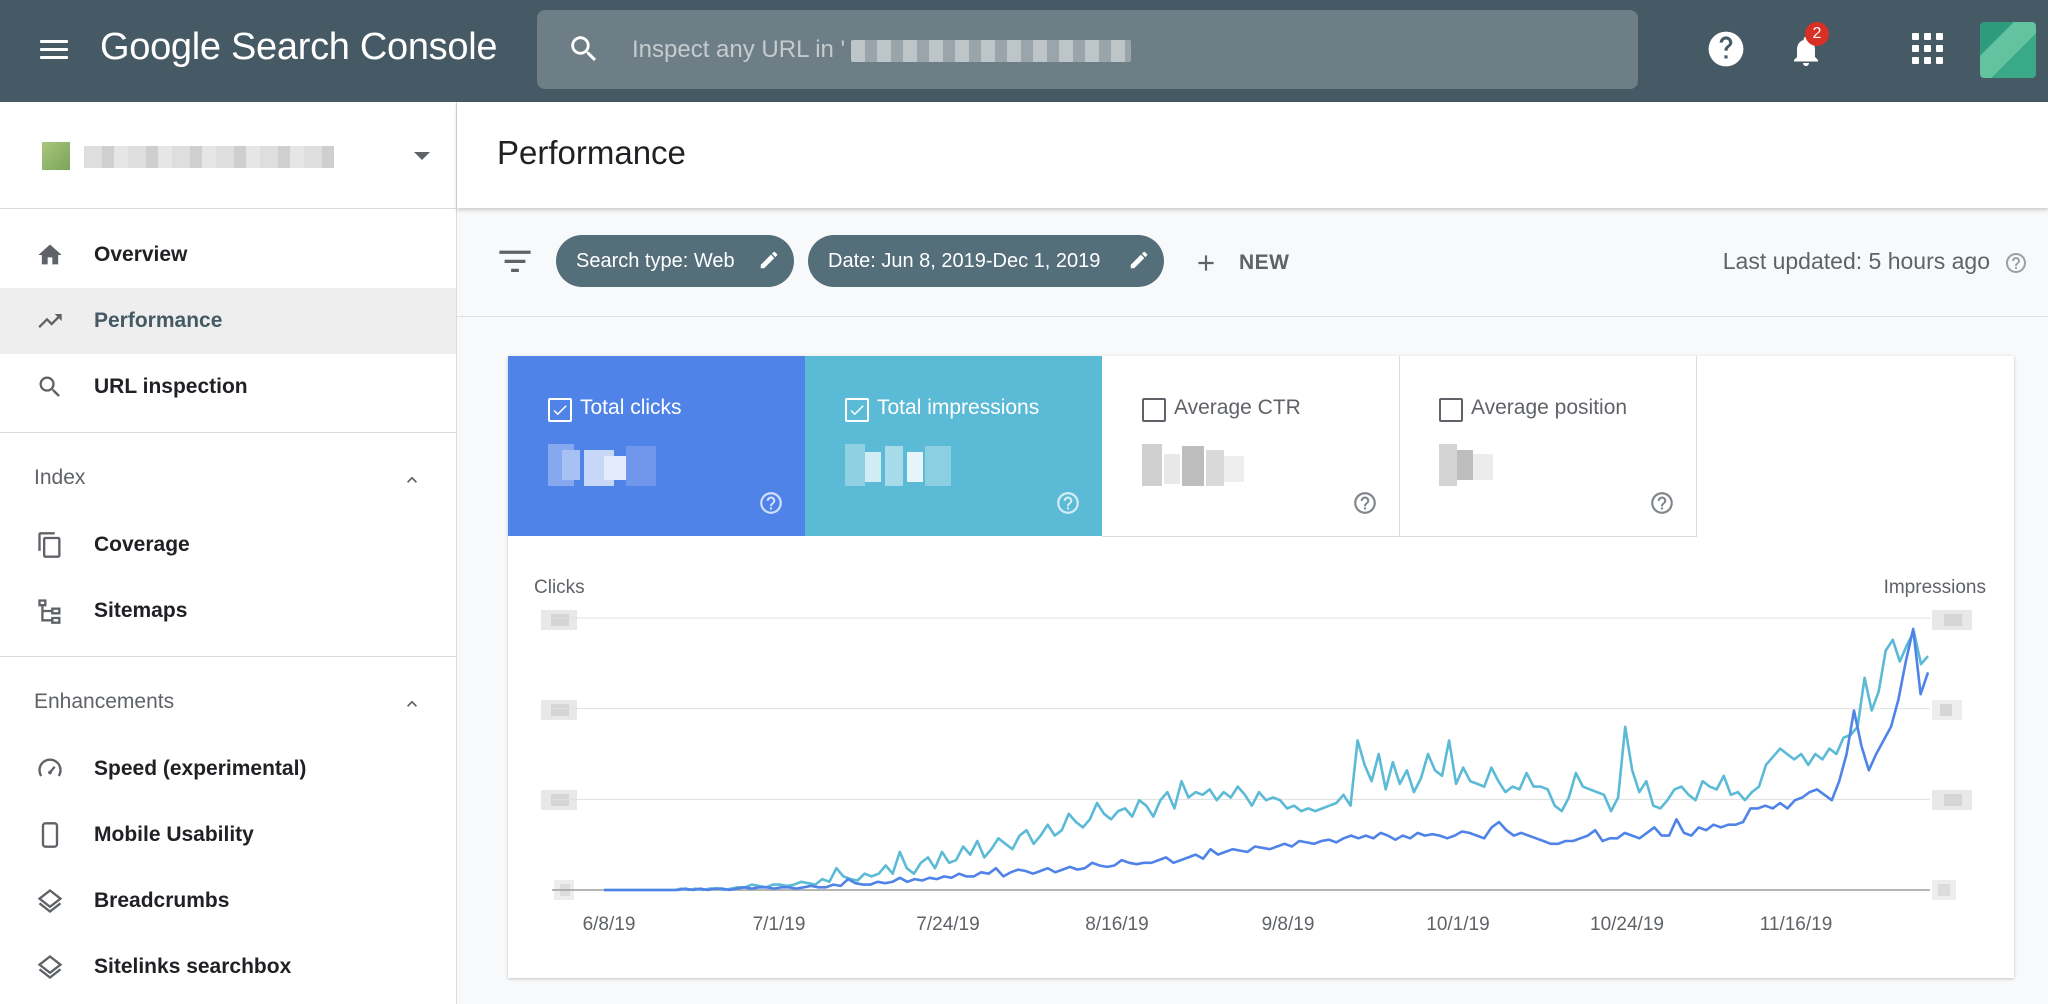 The height and width of the screenshot is (1004, 2048). Describe the element at coordinates (49, 545) in the screenshot. I see `copy-icon` at that location.